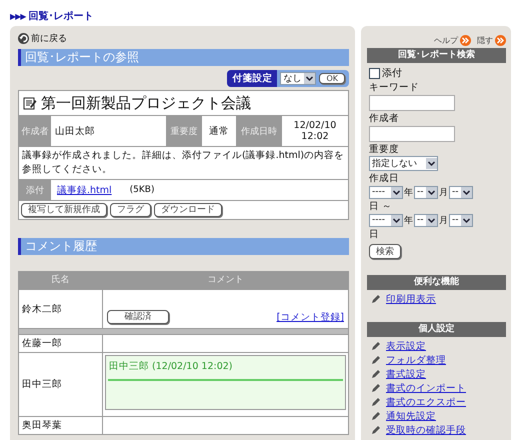 This screenshot has width=520, height=440. Describe the element at coordinates (436, 282) in the screenshot. I see `section-header: 便利な機能` at that location.